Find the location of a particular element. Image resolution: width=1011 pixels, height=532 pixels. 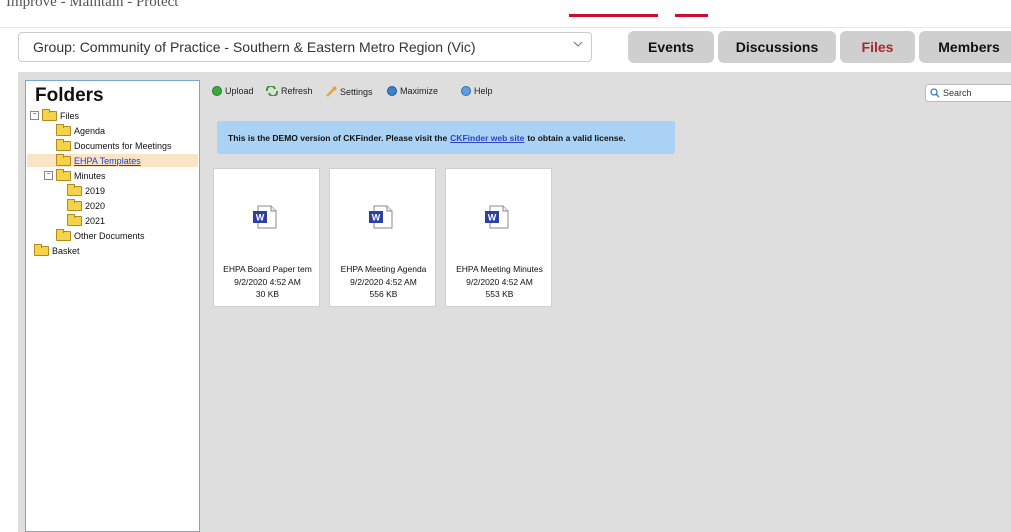

tree-node-minutes: − Minutes is located at coordinates (75, 175).